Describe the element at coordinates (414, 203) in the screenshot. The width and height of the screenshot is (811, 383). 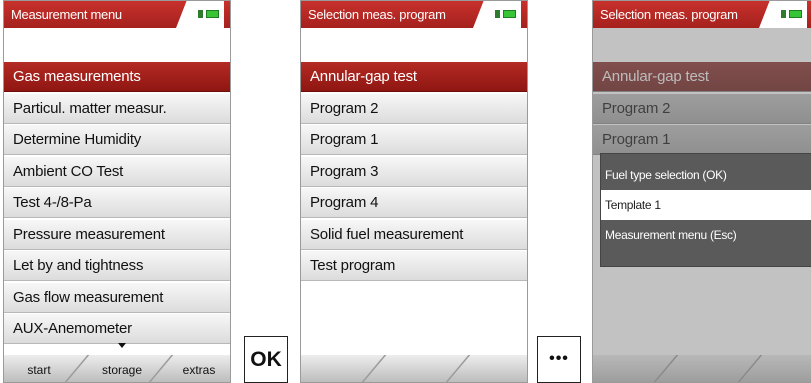
I see `program-item-program-4: Program 4` at that location.